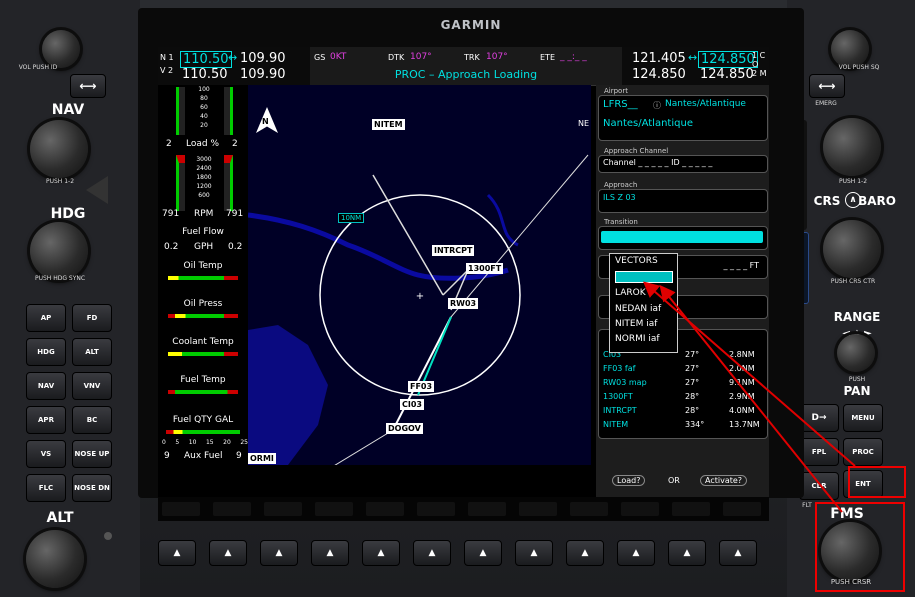  What do you see at coordinates (644, 277) in the screenshot?
I see `transition-option-selected` at bounding box center [644, 277].